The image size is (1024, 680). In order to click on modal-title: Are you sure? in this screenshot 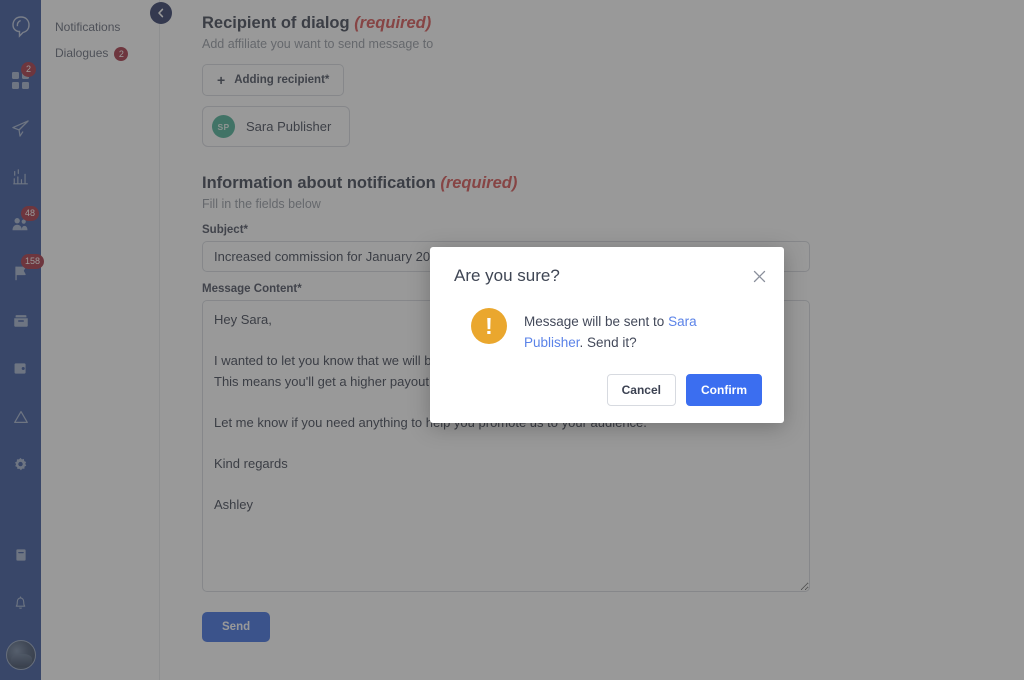, I will do `click(507, 275)`.